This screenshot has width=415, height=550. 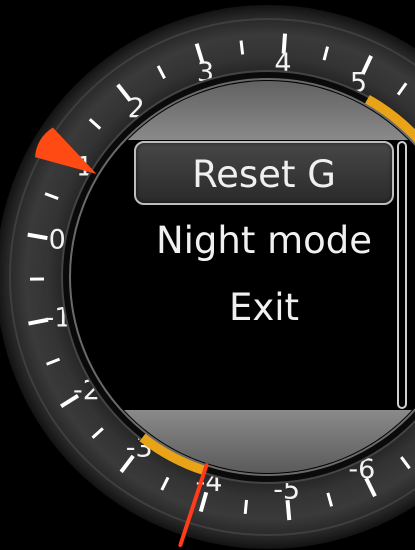 I want to click on menu-scrollbar, so click(x=402, y=275).